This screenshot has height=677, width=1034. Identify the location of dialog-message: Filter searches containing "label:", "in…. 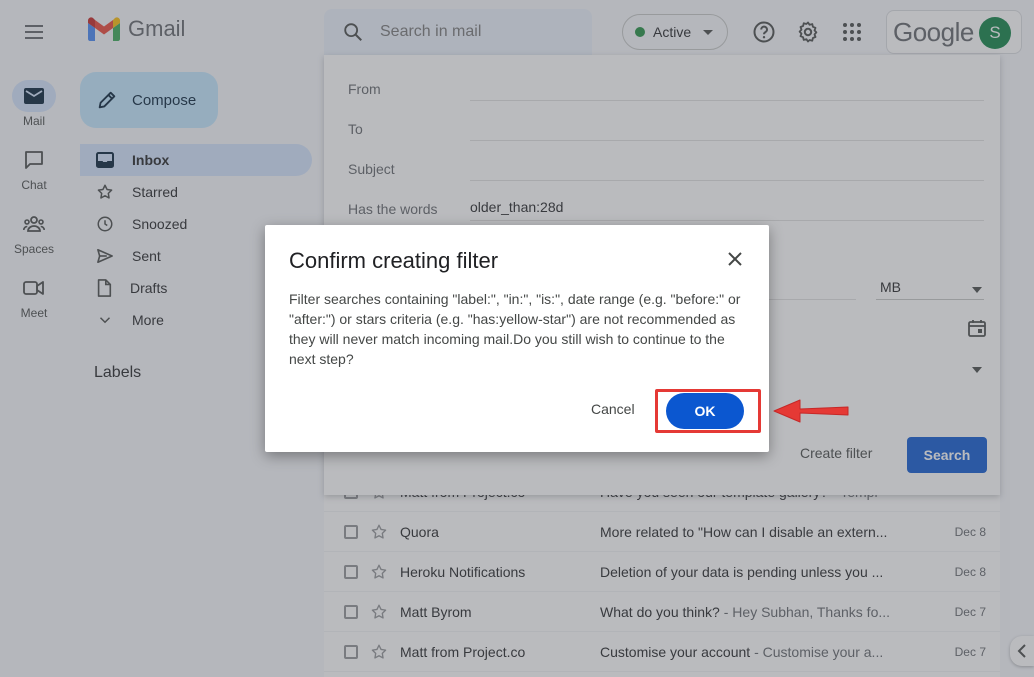
(515, 329).